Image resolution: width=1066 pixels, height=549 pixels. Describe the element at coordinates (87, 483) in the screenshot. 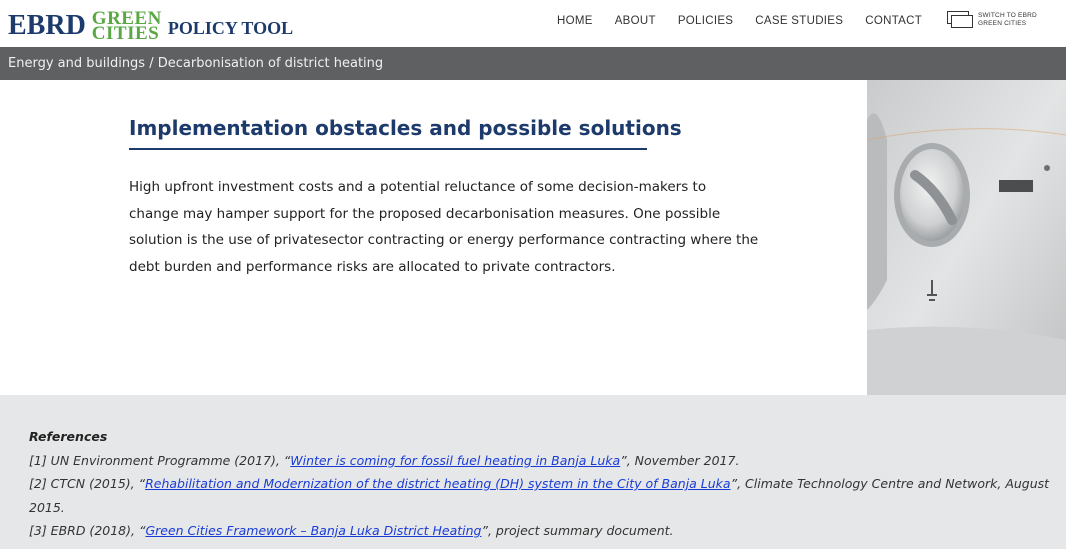

I see `reference-prefix: [2] CTCN (2015), “` at that location.